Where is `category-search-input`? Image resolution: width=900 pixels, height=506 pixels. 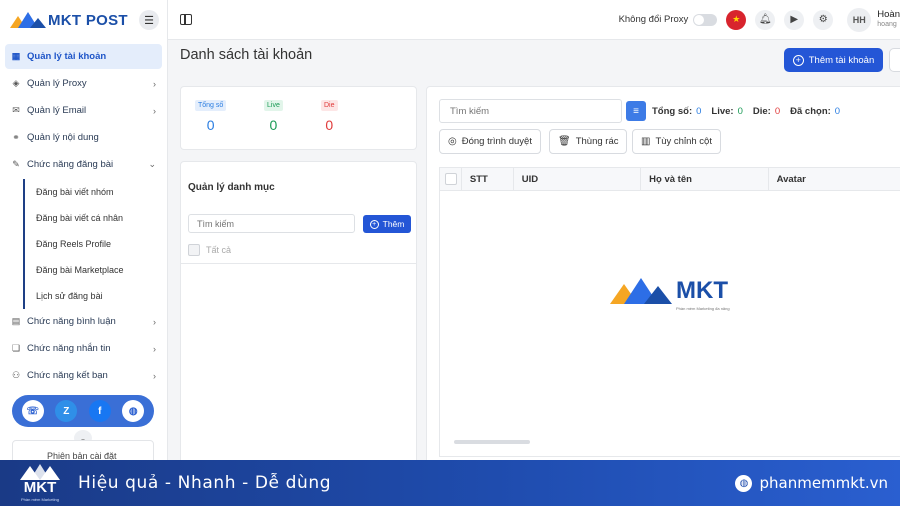 category-search-input is located at coordinates (271, 223).